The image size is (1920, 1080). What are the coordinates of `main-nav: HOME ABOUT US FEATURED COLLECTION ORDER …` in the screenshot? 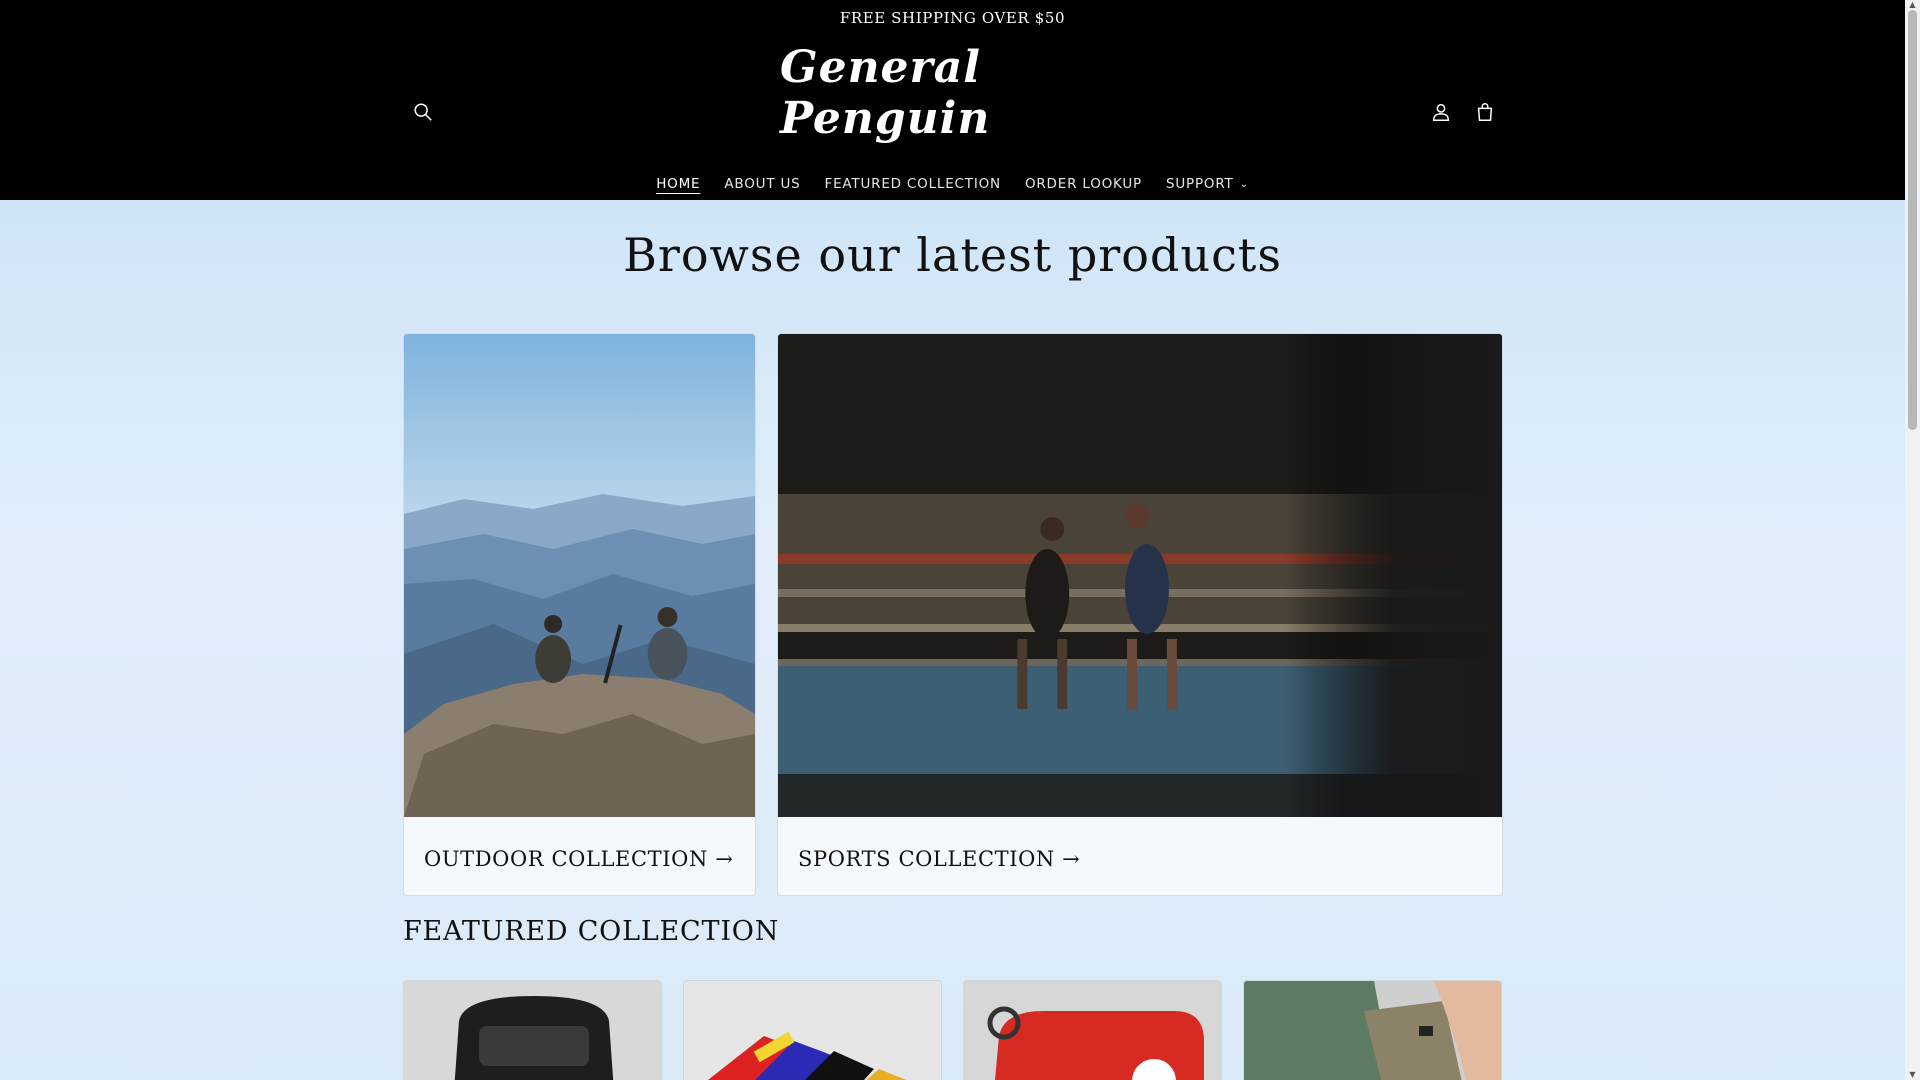 It's located at (952, 184).